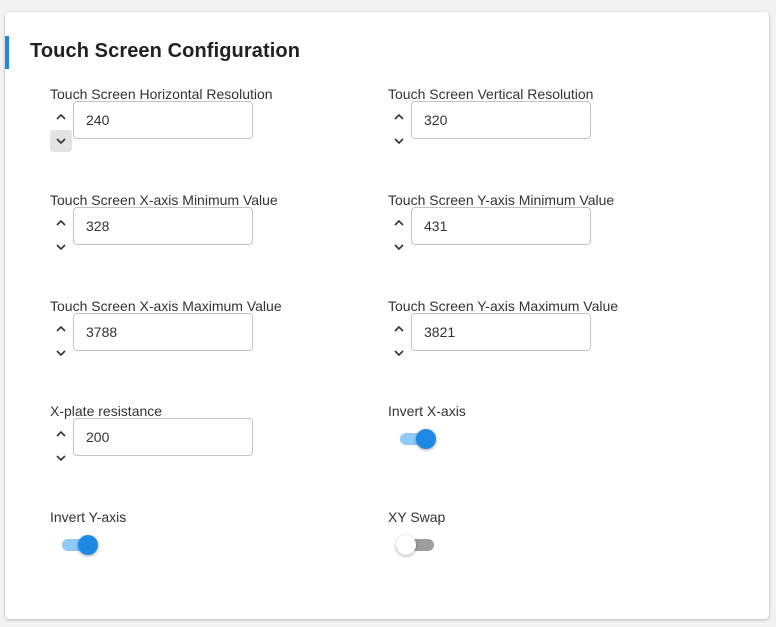  What do you see at coordinates (166, 306) in the screenshot?
I see `field-label: Touch Screen X-axis Maximum Value` at bounding box center [166, 306].